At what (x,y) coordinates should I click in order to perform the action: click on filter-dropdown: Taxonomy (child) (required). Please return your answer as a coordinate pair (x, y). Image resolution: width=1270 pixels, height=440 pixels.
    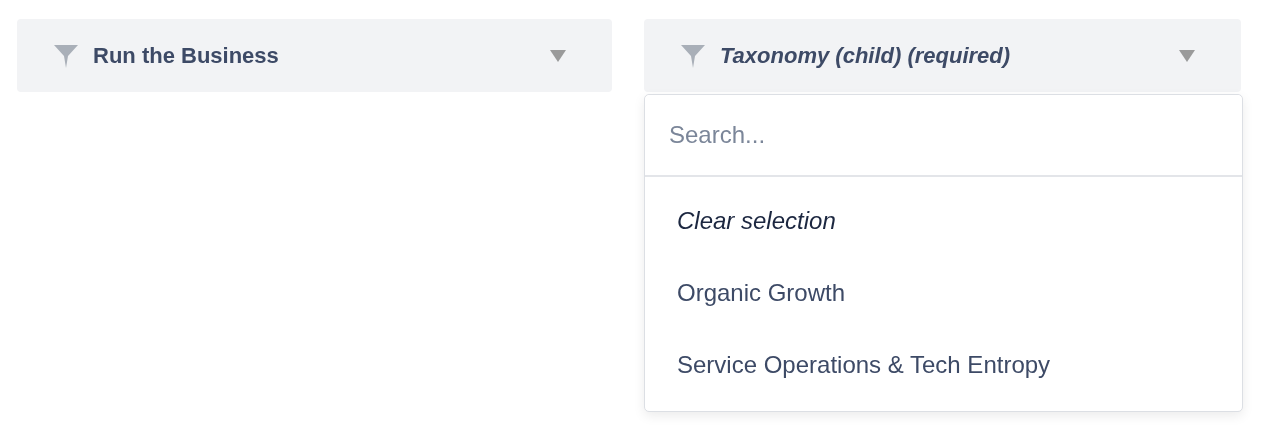
    Looking at the image, I should click on (942, 55).